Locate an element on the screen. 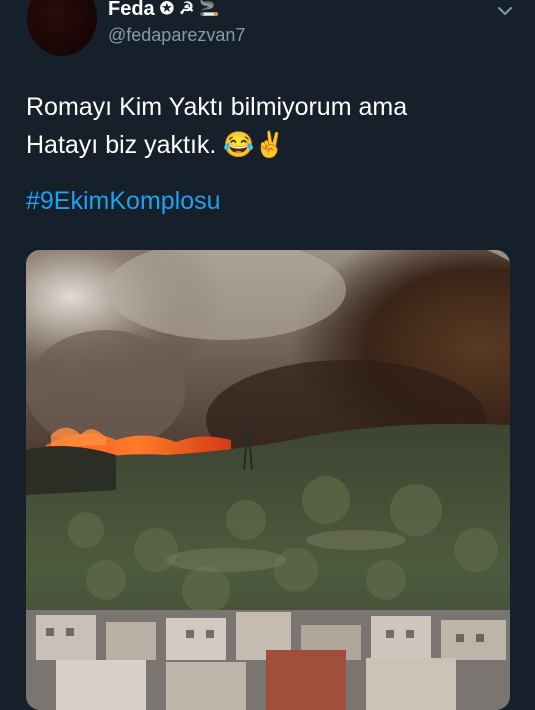 The image size is (535, 710). author-name-row: Feda ✪ ☭ 🚬 is located at coordinates (163, 11).